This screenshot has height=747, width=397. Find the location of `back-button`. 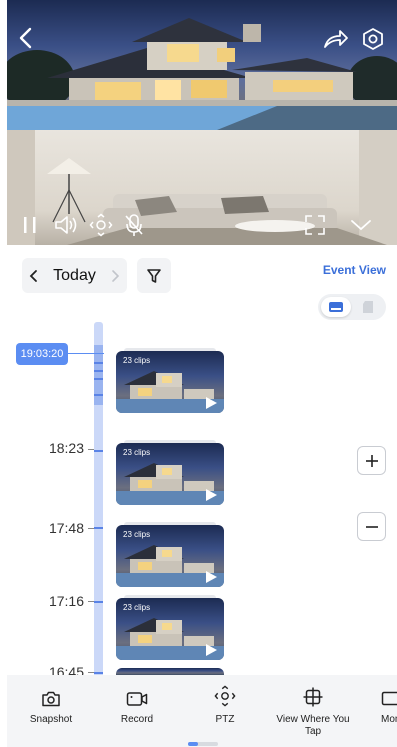

back-button is located at coordinates (25, 38).